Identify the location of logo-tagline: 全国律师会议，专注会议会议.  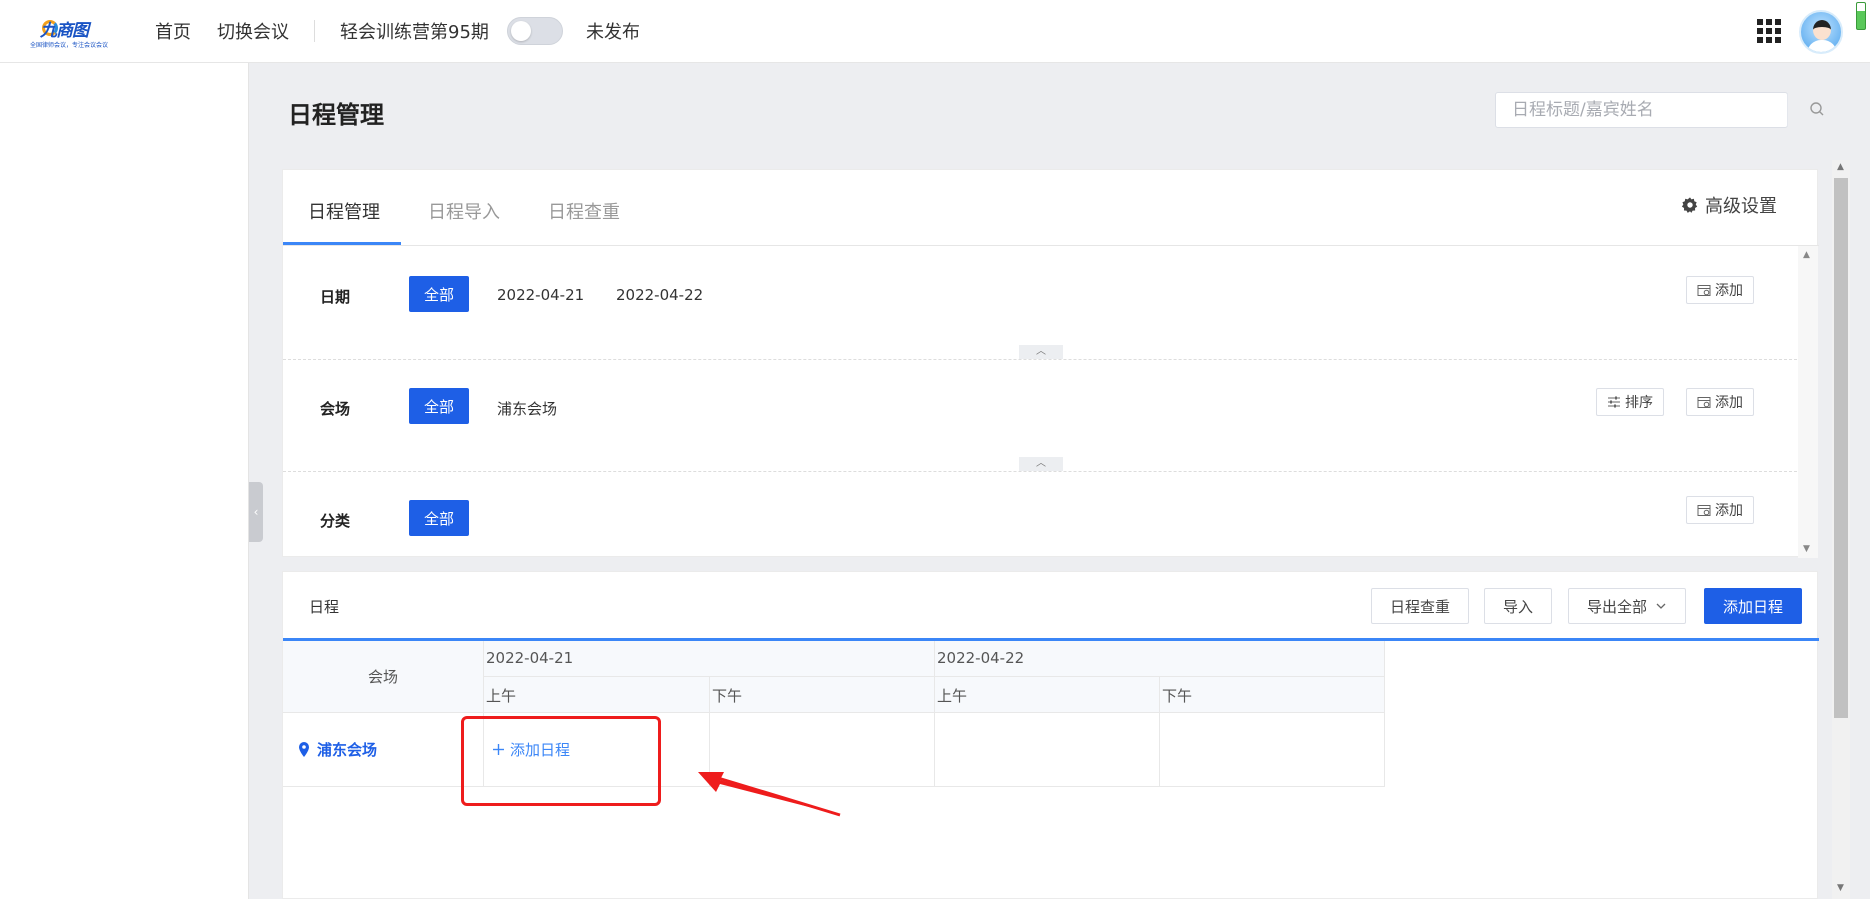
(69, 46).